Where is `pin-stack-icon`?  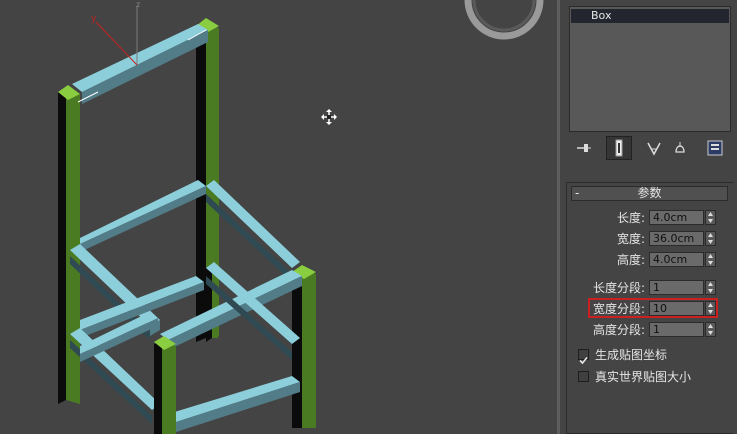 pin-stack-icon is located at coordinates (583, 148).